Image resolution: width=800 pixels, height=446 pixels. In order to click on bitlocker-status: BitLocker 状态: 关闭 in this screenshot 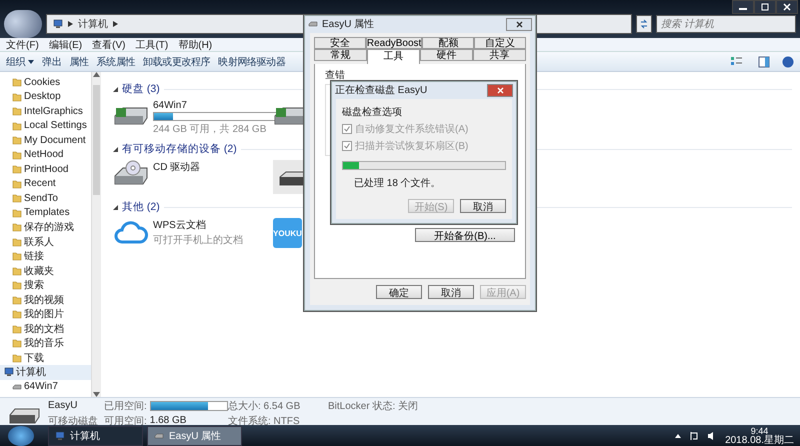, I will do `click(373, 406)`.